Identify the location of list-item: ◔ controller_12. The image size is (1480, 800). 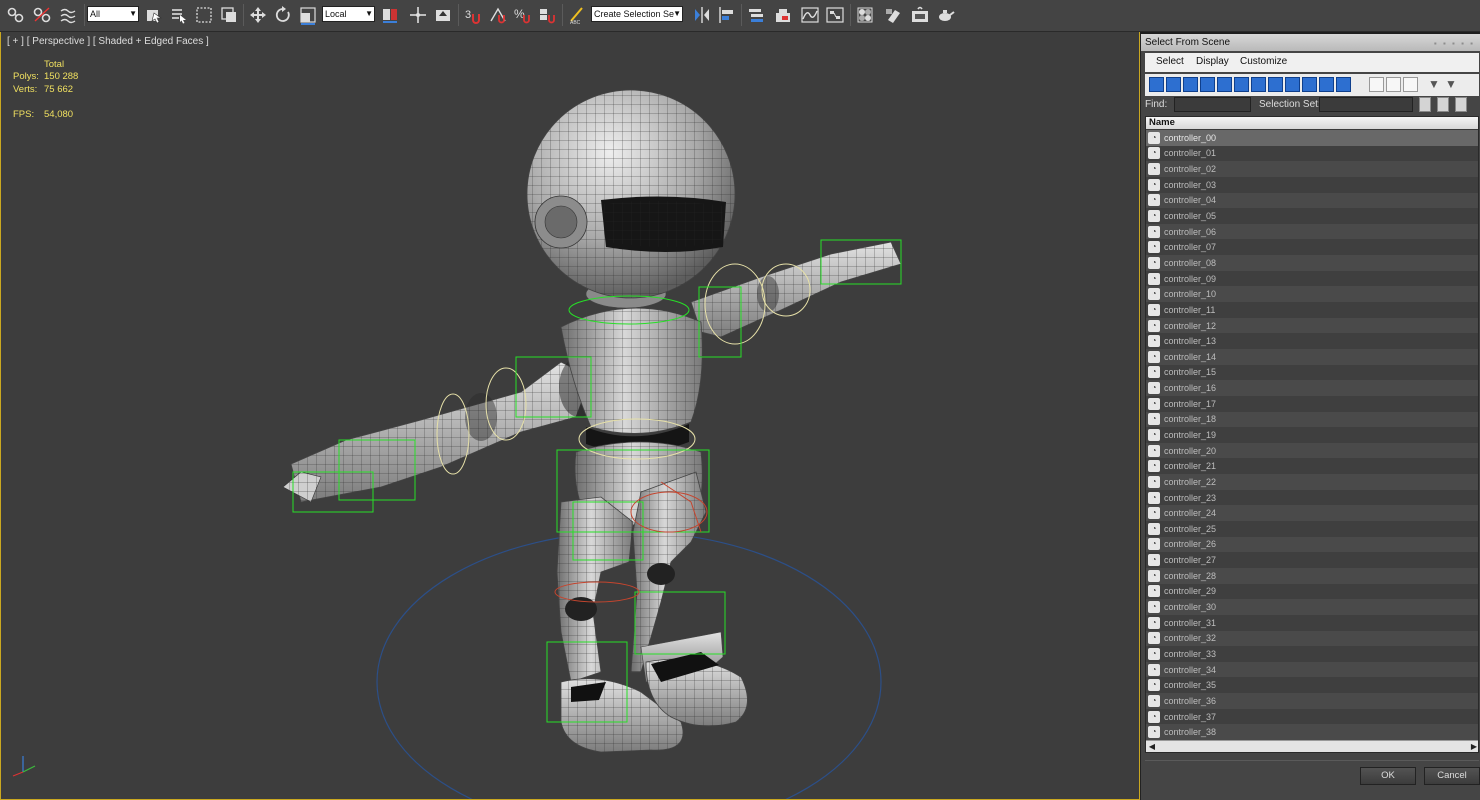
(1312, 325).